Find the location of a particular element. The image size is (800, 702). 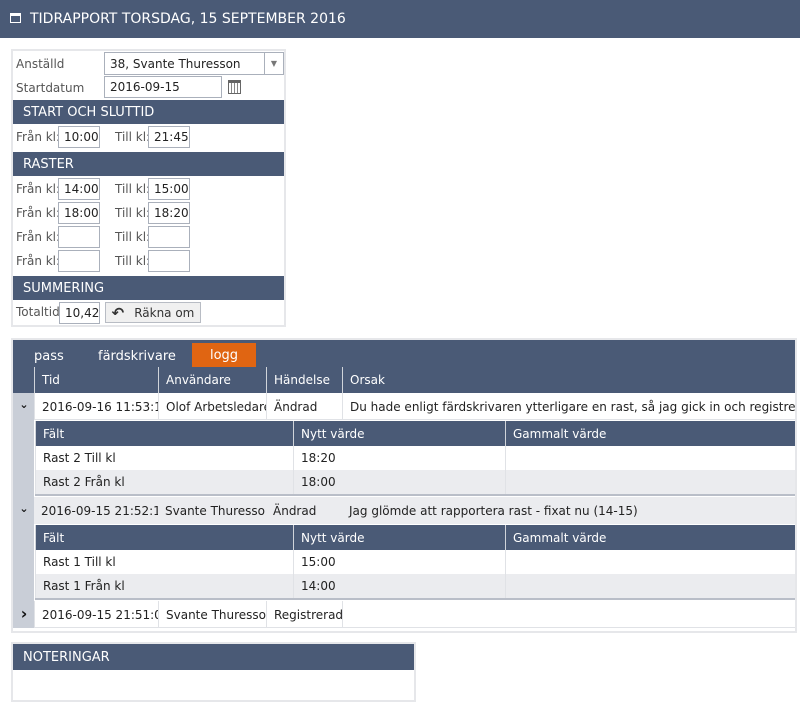

employee-label: Anställd is located at coordinates (40, 64).